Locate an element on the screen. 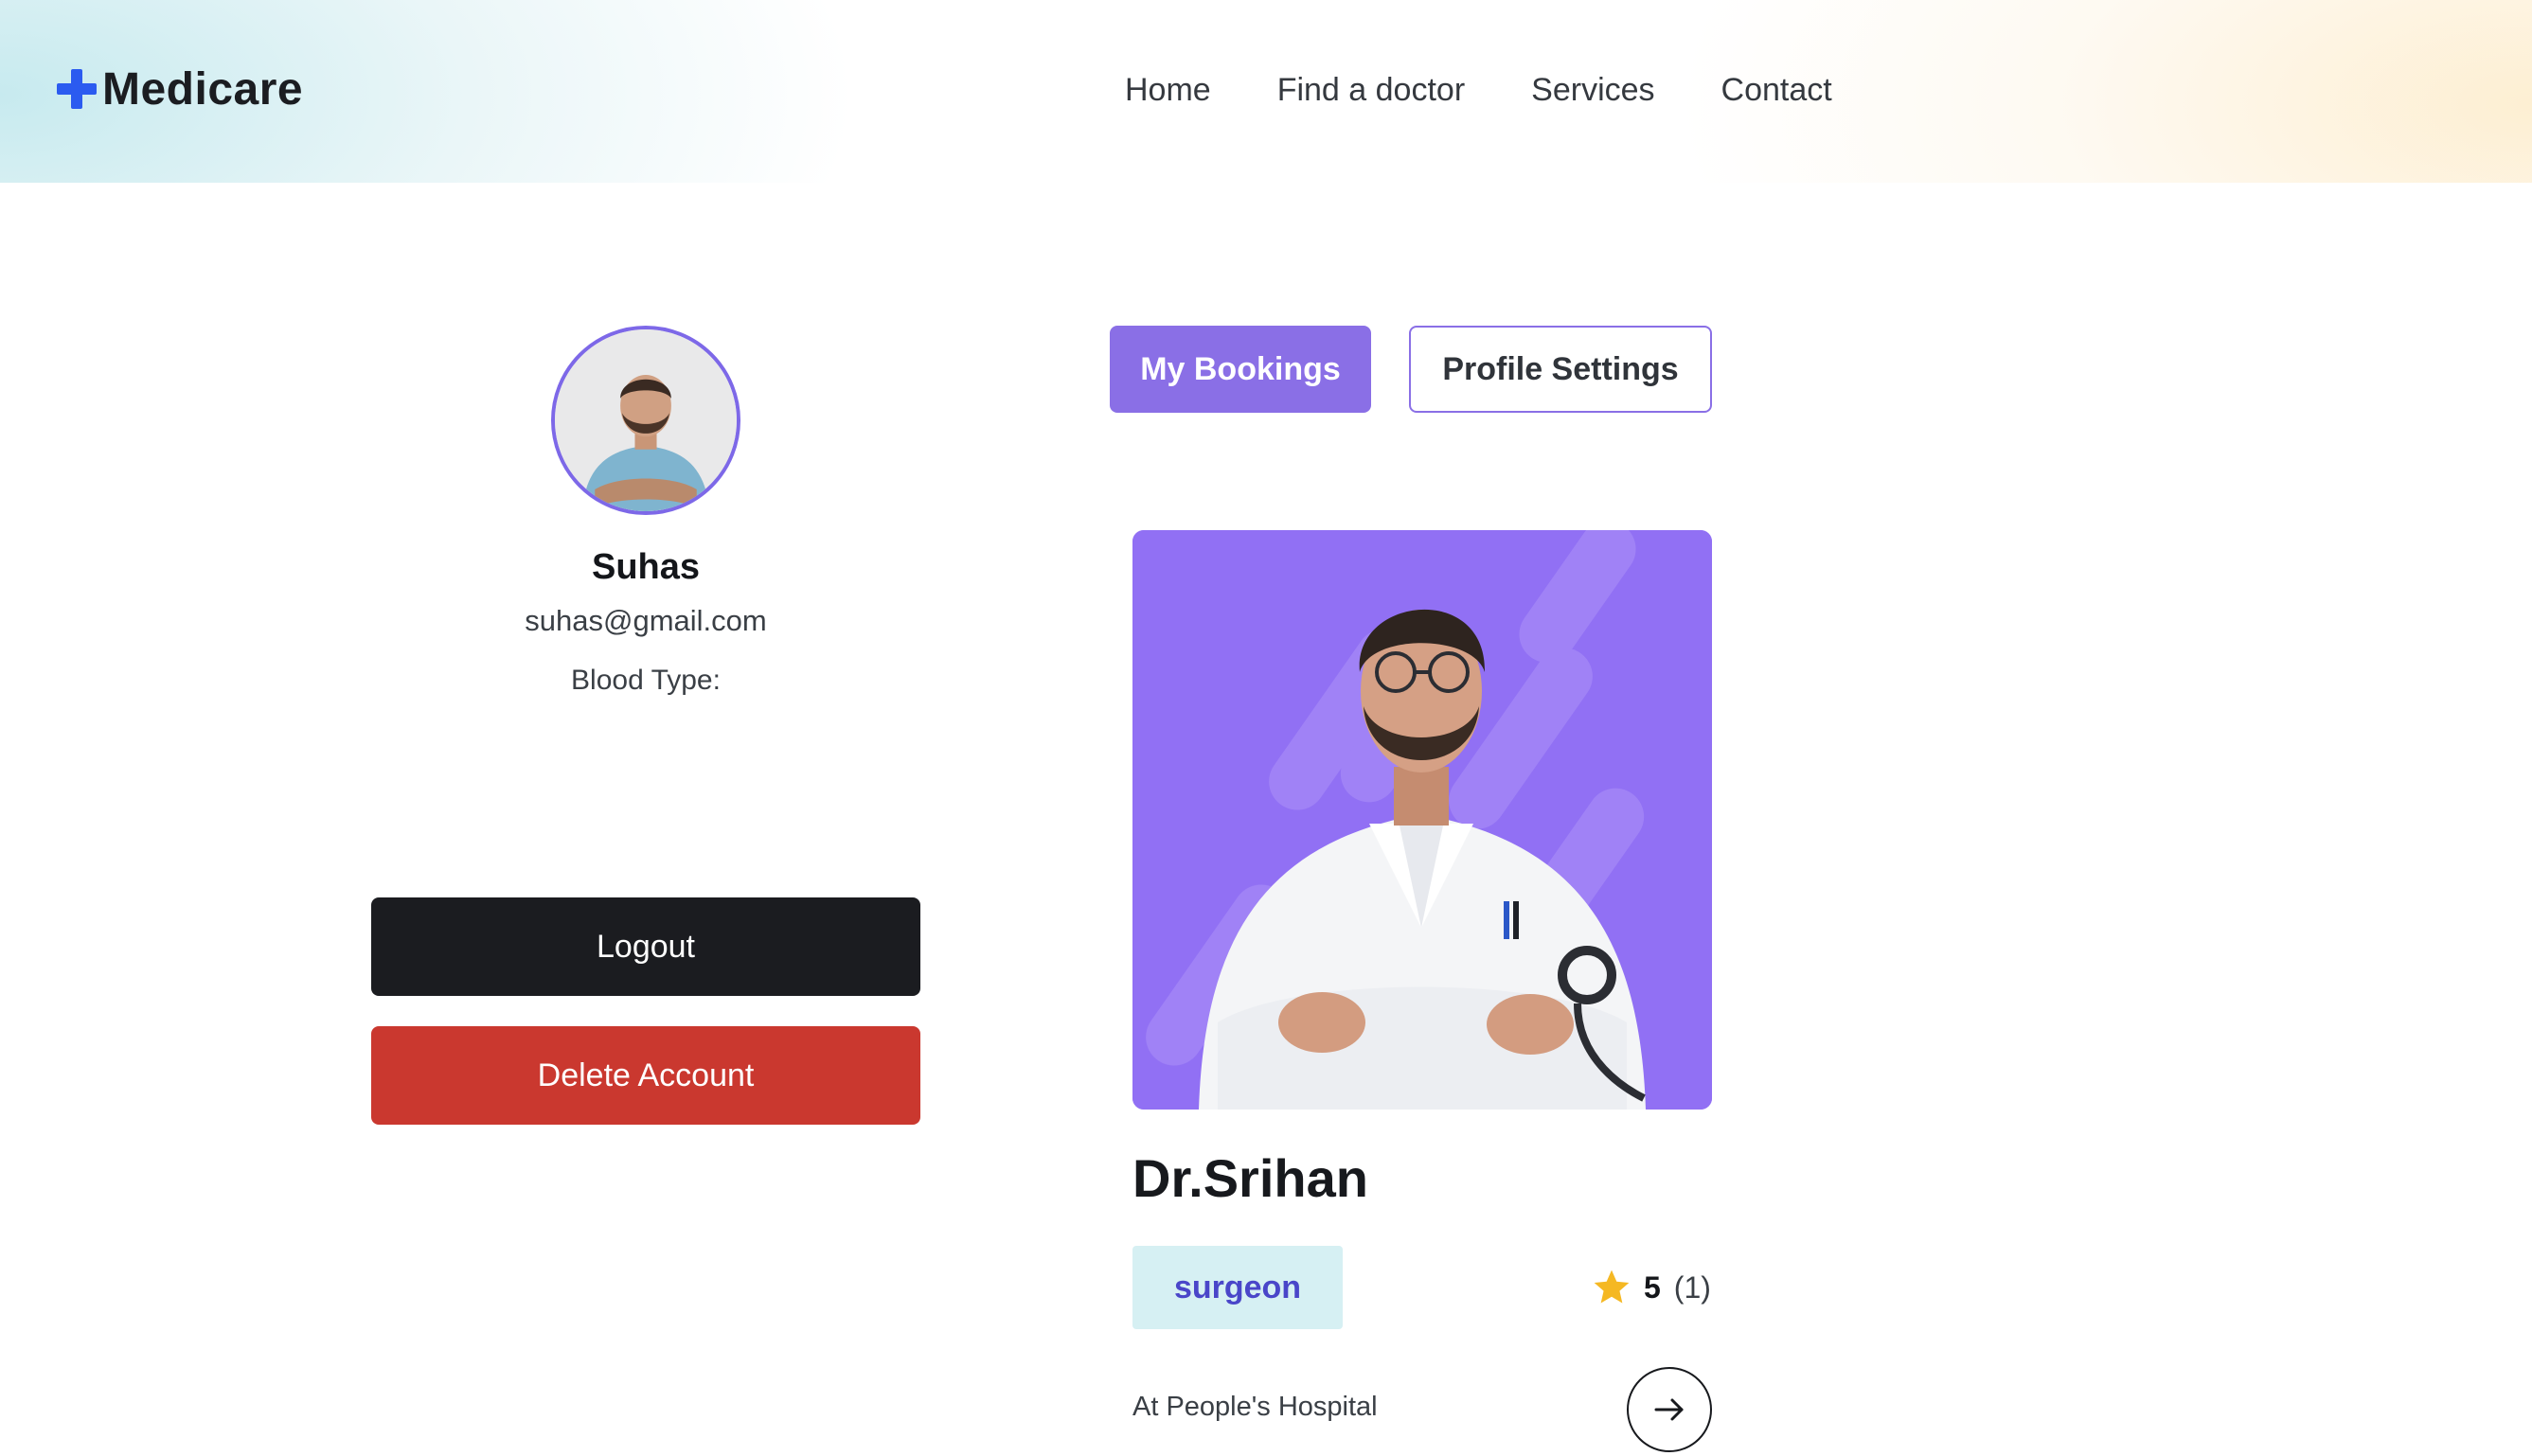 The image size is (2532, 1456). tab-my-bookings: My Bookings is located at coordinates (1240, 369).